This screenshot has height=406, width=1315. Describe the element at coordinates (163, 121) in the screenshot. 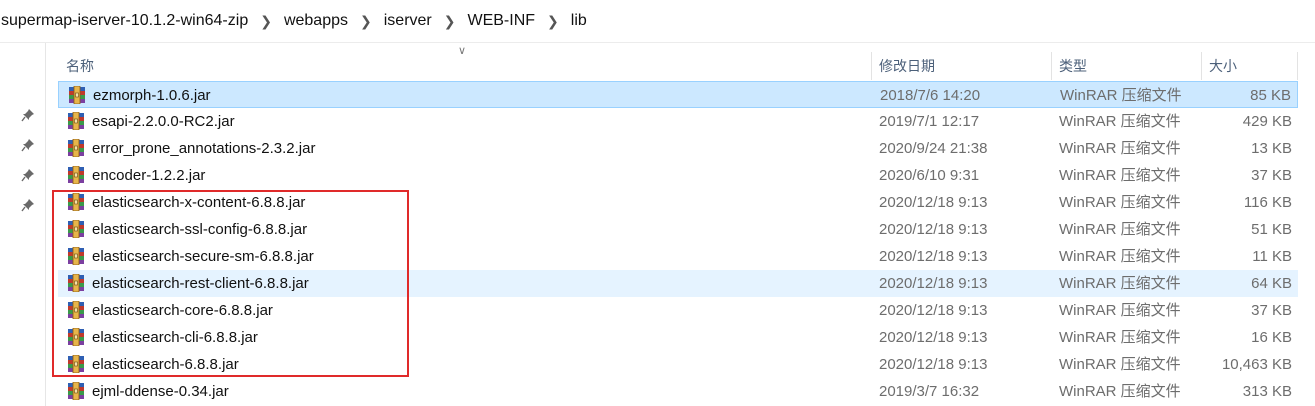

I see `file-name: esapi-2.2.0.0-RC2.jar` at that location.